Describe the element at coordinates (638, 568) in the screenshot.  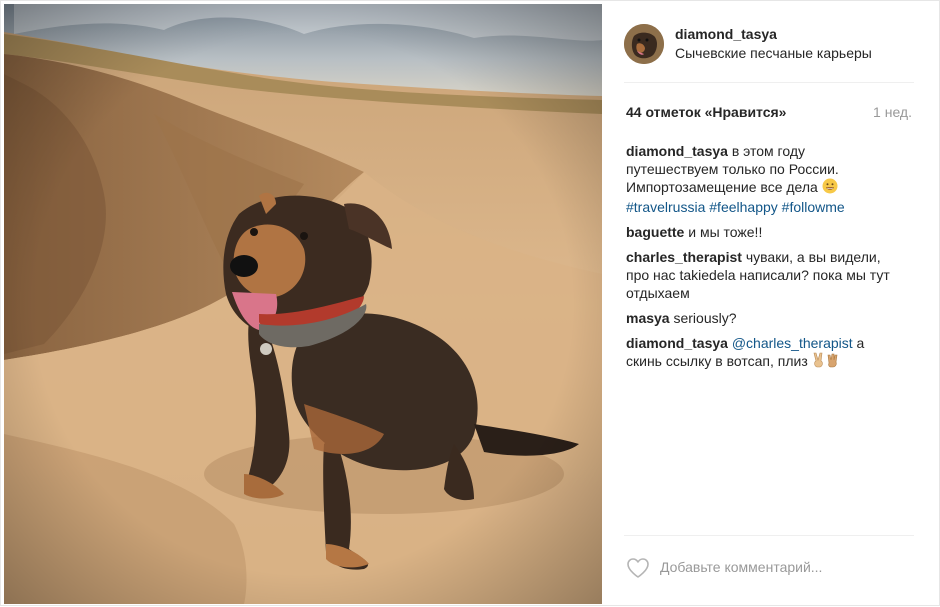
I see `heart-outline-icon` at that location.